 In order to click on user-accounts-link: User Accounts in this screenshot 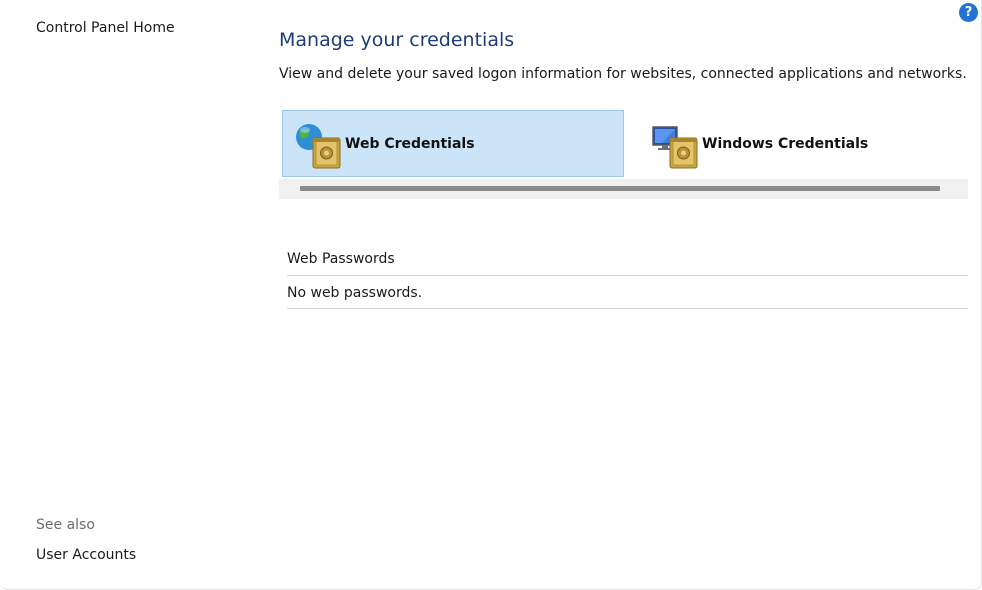, I will do `click(86, 555)`.